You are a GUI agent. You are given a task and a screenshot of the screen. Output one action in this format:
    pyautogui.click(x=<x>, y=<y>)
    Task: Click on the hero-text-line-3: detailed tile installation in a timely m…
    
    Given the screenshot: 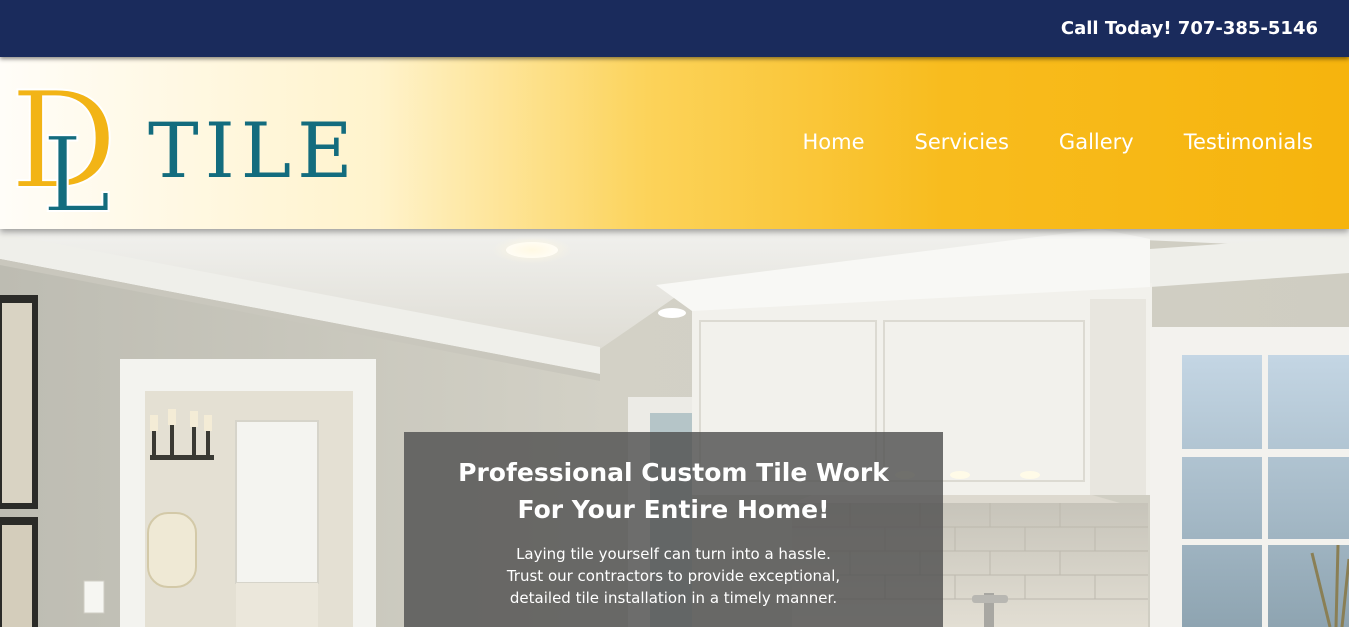 What is the action you would take?
    pyautogui.click(x=673, y=598)
    